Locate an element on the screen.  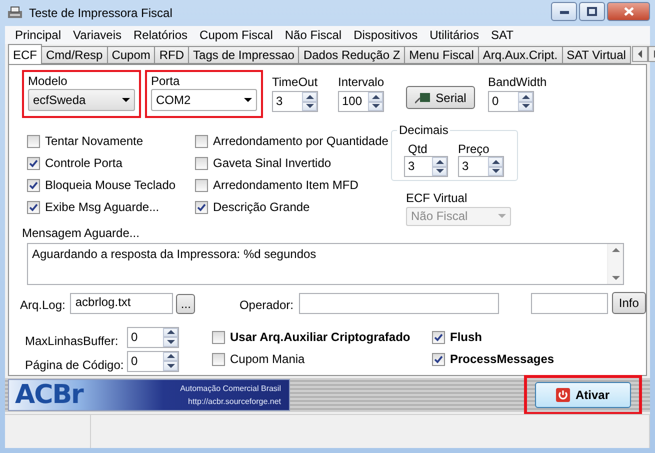
field-label: Preço is located at coordinates (474, 149).